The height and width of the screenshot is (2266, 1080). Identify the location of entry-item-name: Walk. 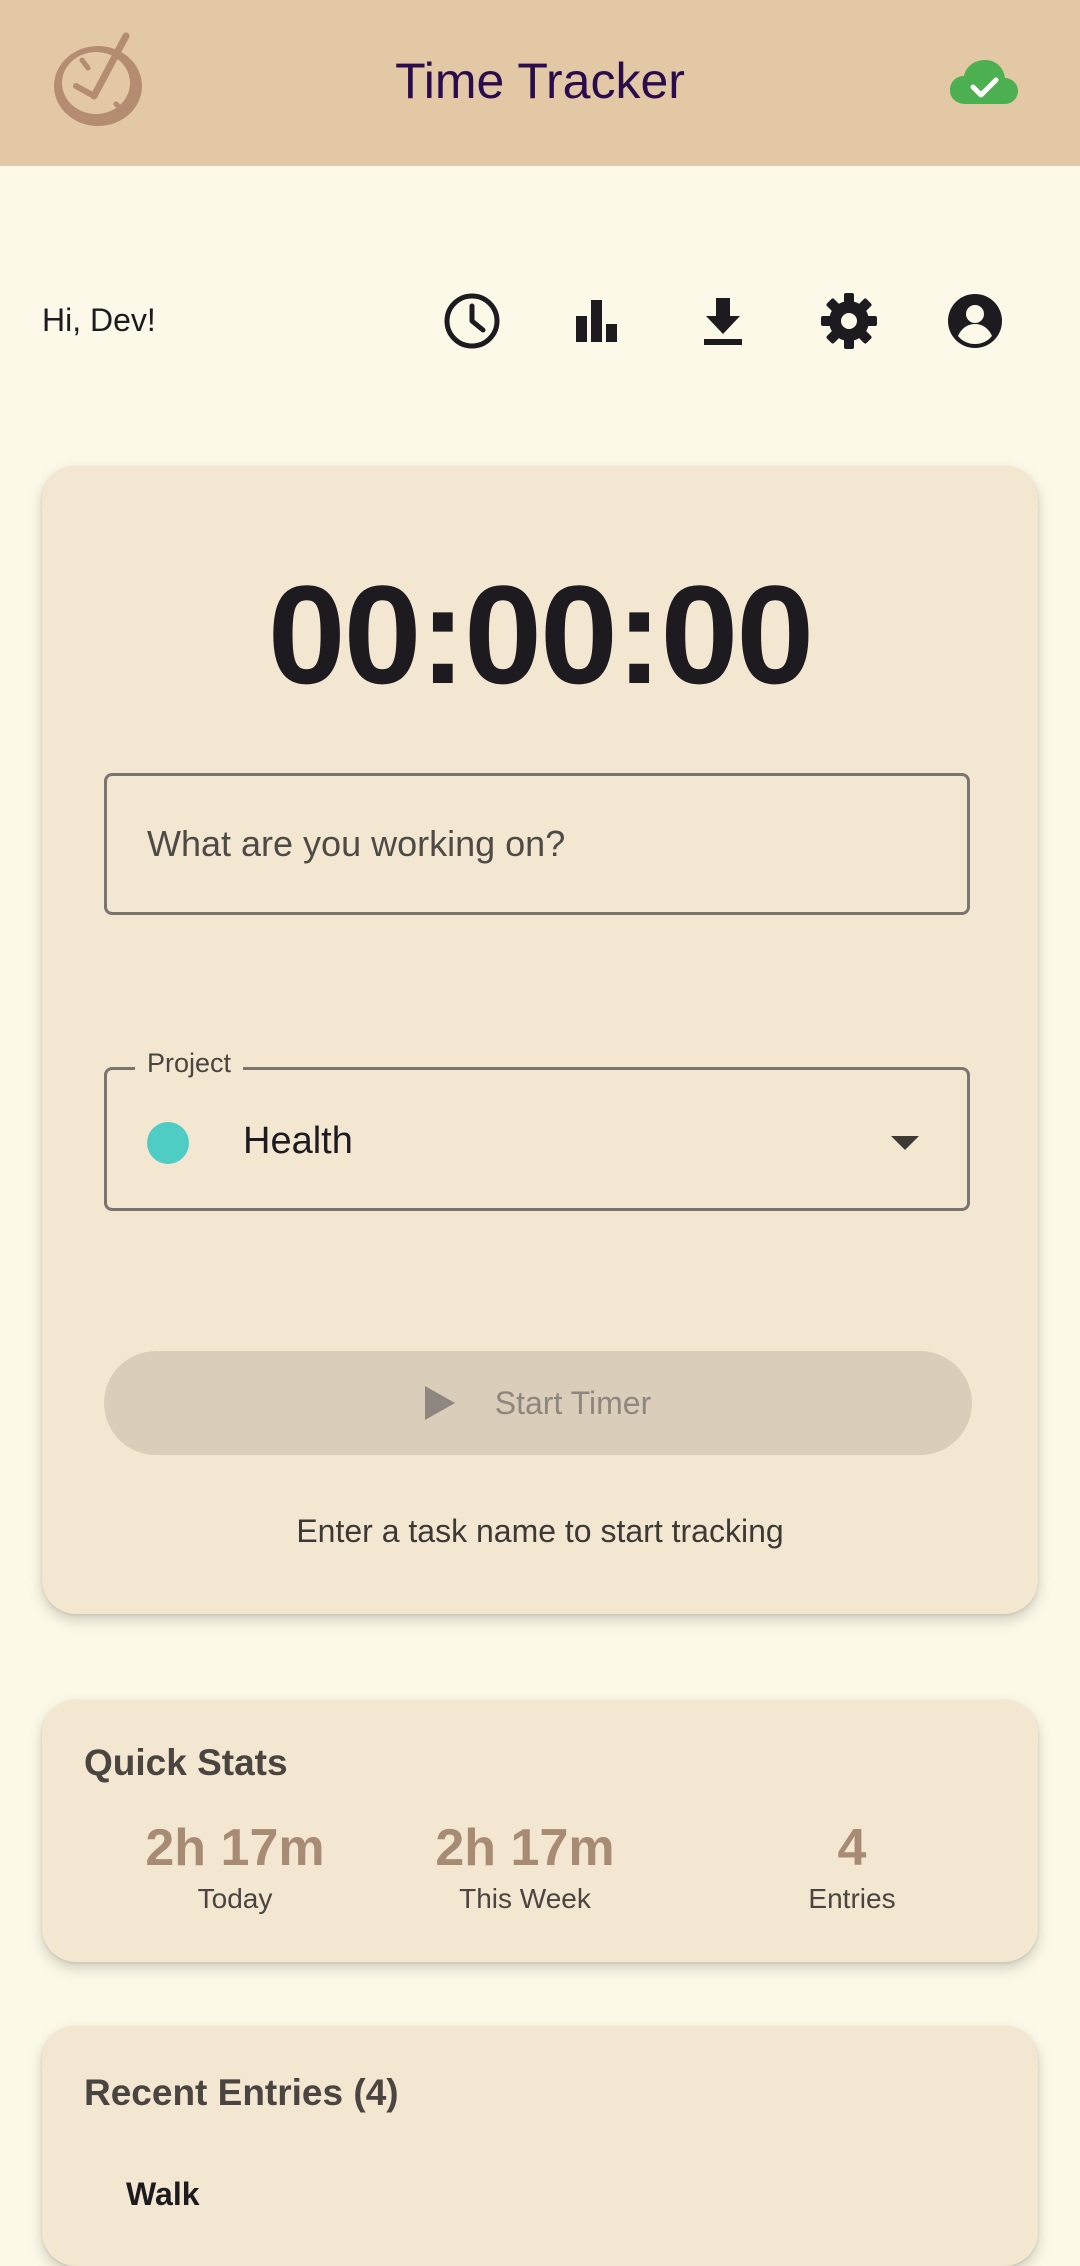
(163, 2194).